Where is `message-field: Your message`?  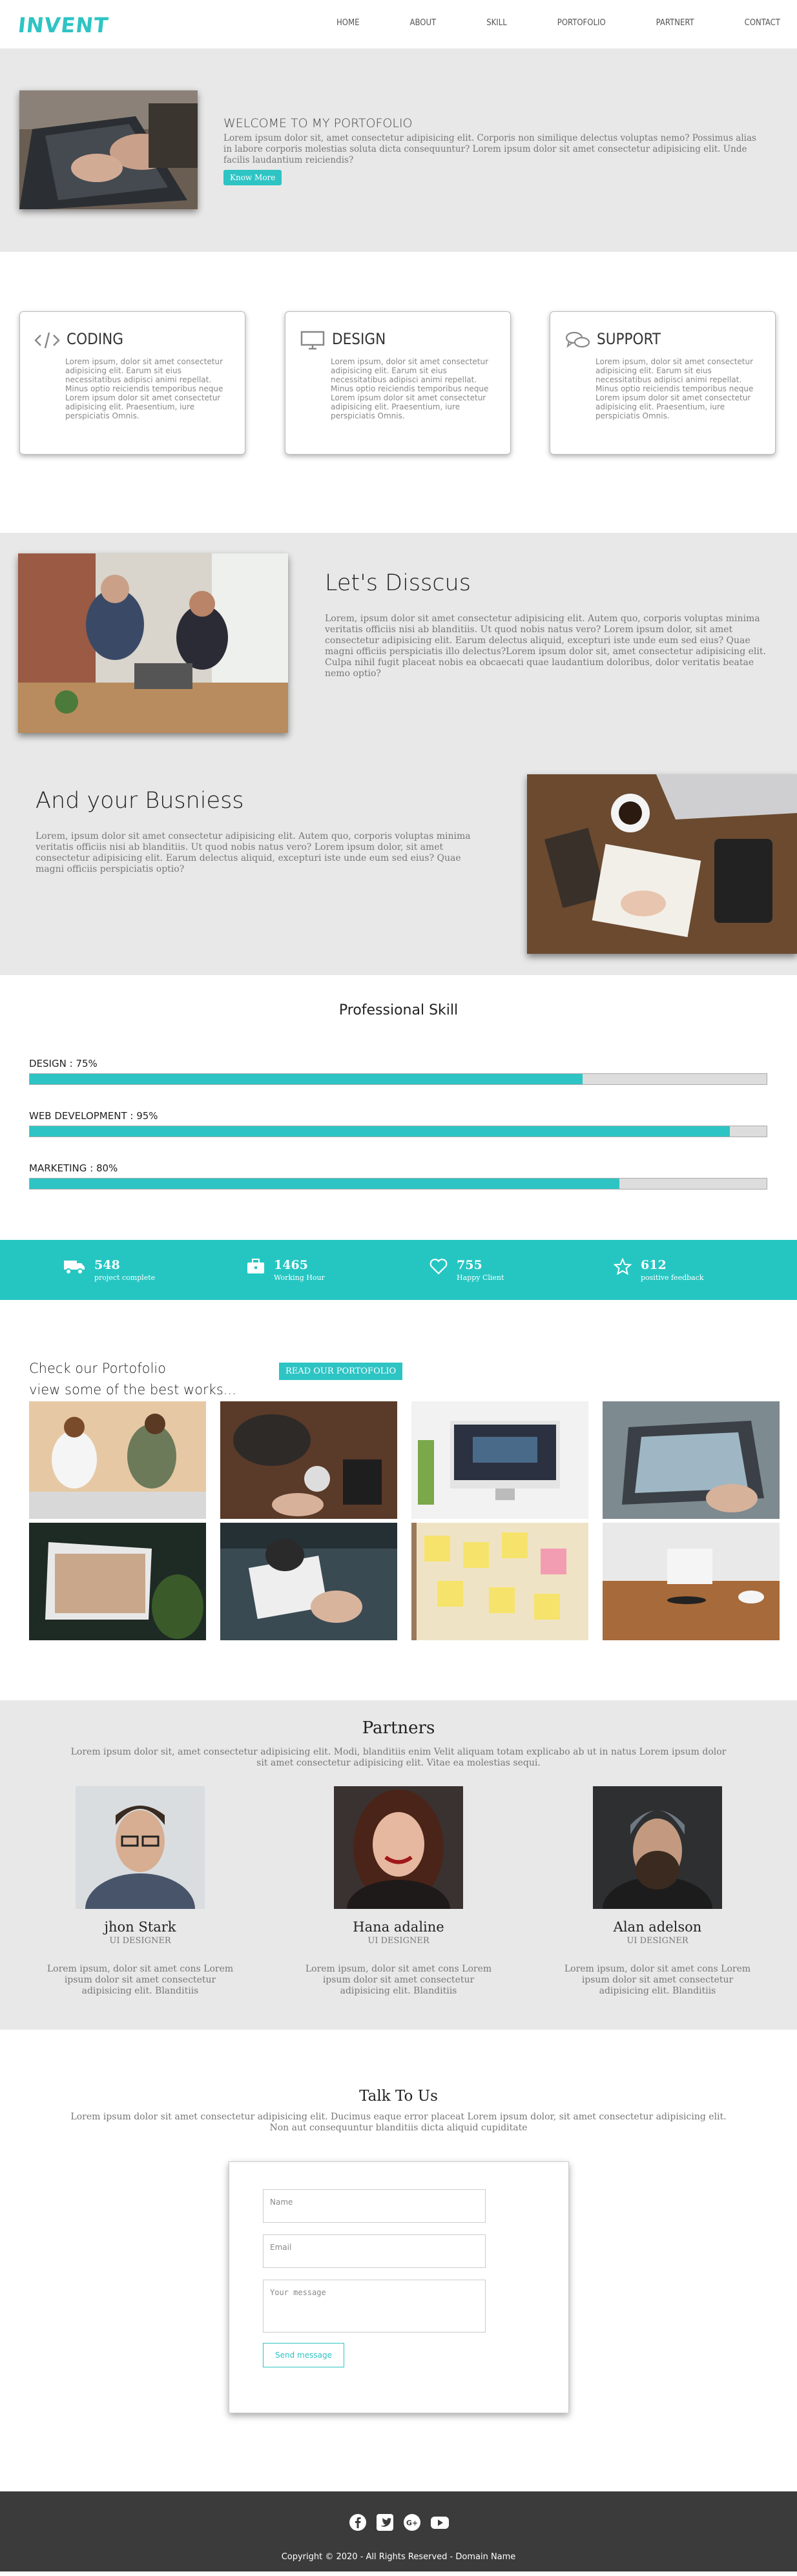
message-field: Your message is located at coordinates (374, 2306).